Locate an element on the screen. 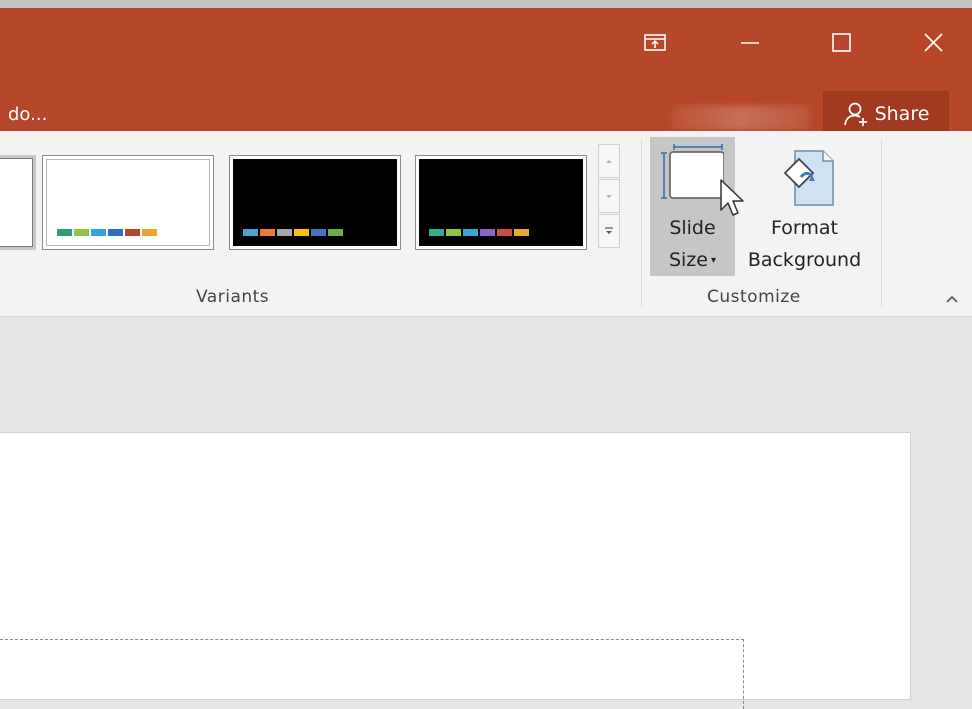 Image resolution: width=972 pixels, height=709 pixels. slide-size-icon is located at coordinates (692, 171).